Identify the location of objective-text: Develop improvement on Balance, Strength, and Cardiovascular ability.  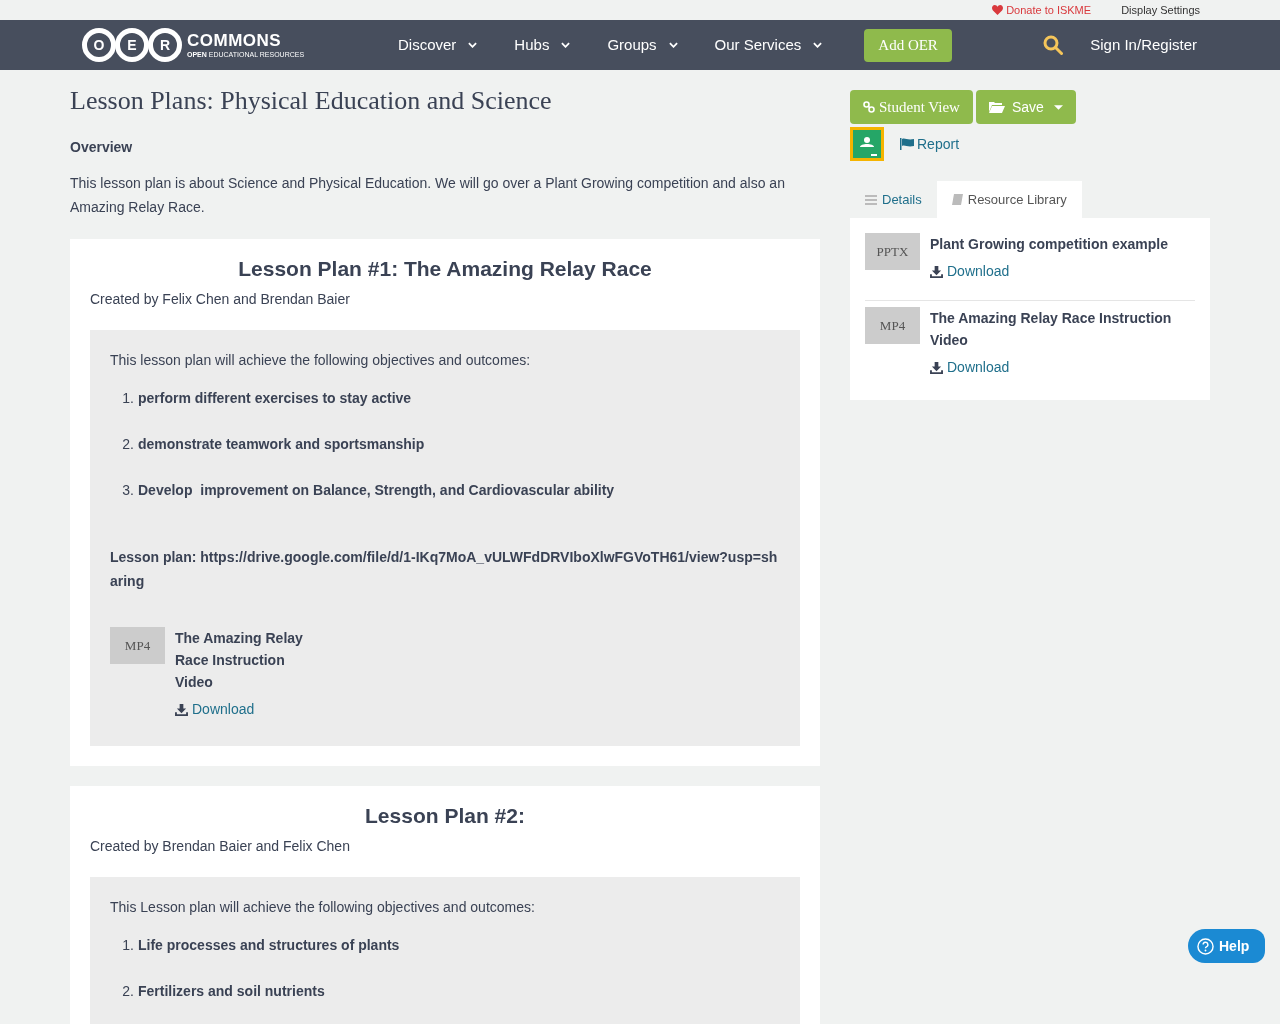
(376, 490).